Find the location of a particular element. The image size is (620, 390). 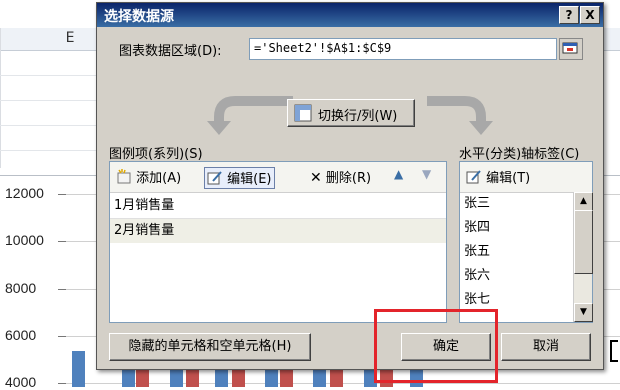

edge-bracket is located at coordinates (614, 351).